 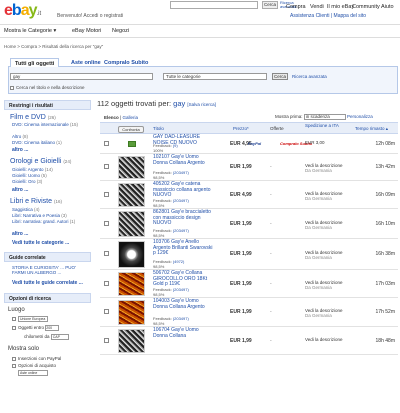 What do you see at coordinates (47, 87) in the screenshot?
I see `search-description-option: Cerca nel titolo e nella descrizione` at bounding box center [47, 87].